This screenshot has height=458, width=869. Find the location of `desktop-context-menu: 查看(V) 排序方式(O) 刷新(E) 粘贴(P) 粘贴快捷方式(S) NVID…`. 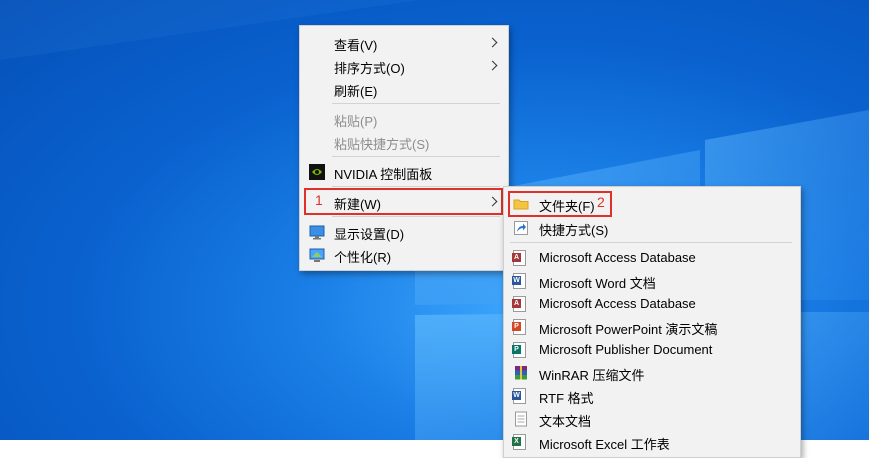

desktop-context-menu: 查看(V) 排序方式(O) 刷新(E) 粘贴(P) 粘贴快捷方式(S) NVID… is located at coordinates (404, 148).